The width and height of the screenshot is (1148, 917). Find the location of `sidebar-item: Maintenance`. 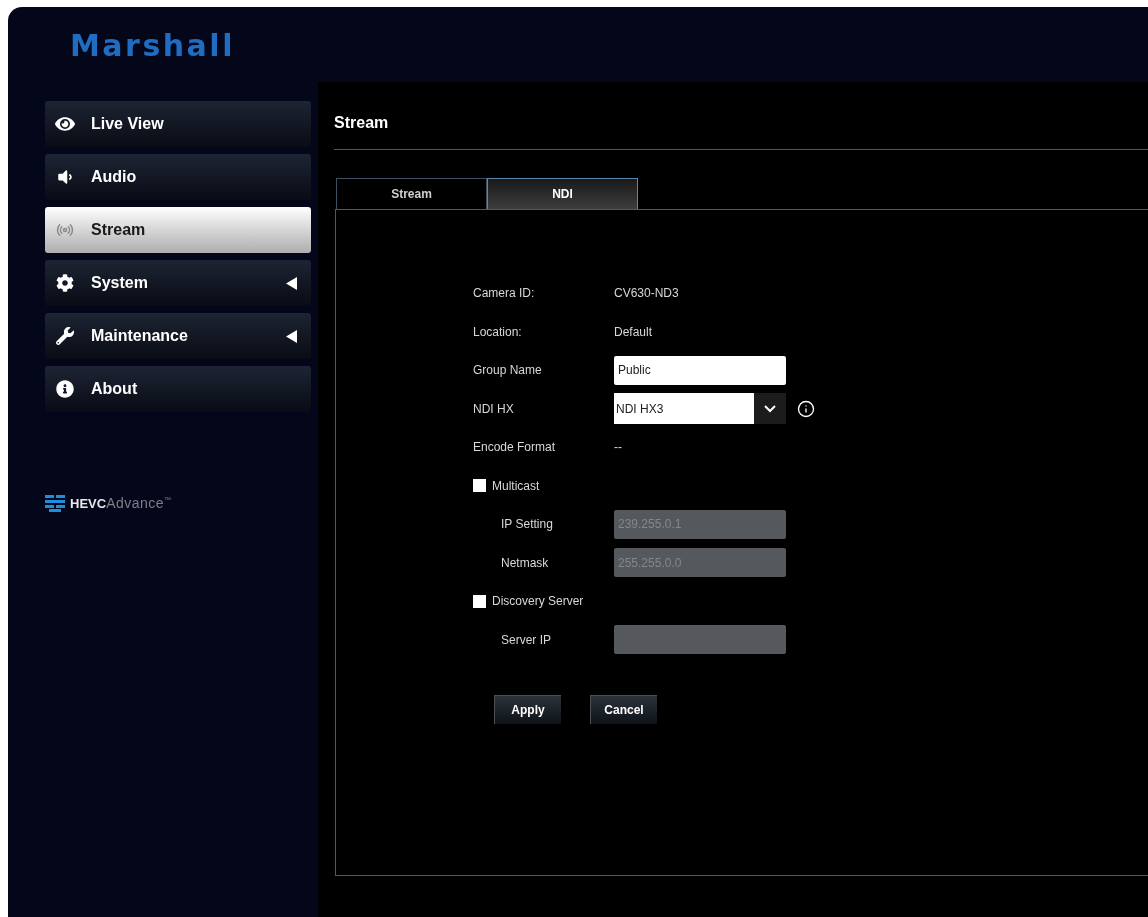

sidebar-item: Maintenance is located at coordinates (178, 336).